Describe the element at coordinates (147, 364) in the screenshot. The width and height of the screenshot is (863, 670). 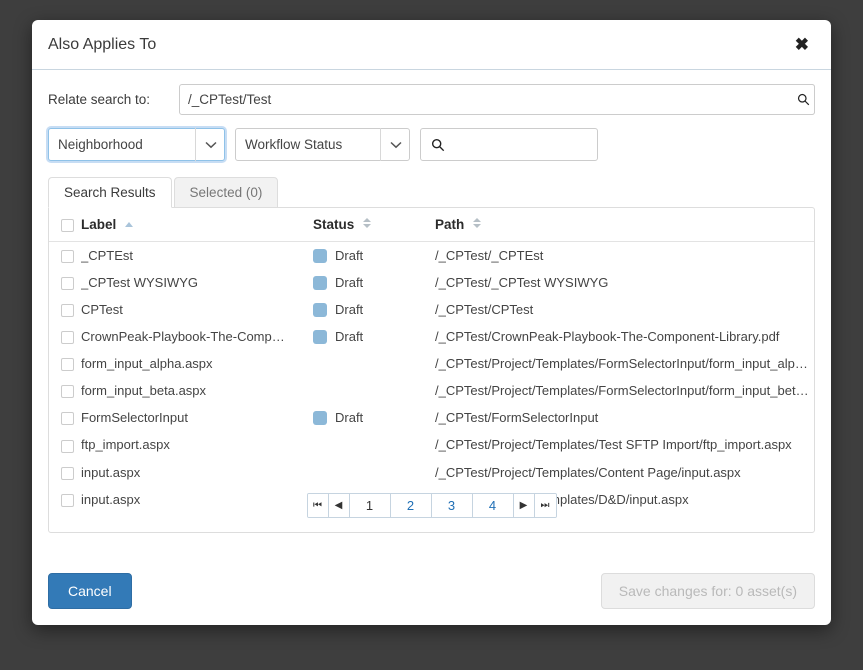
I see `row-label: form_input_alpha.aspx` at that location.